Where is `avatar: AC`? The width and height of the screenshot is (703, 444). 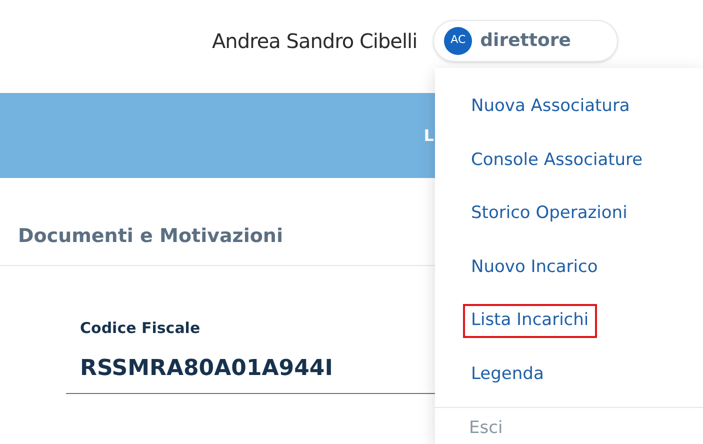
avatar: AC is located at coordinates (458, 40).